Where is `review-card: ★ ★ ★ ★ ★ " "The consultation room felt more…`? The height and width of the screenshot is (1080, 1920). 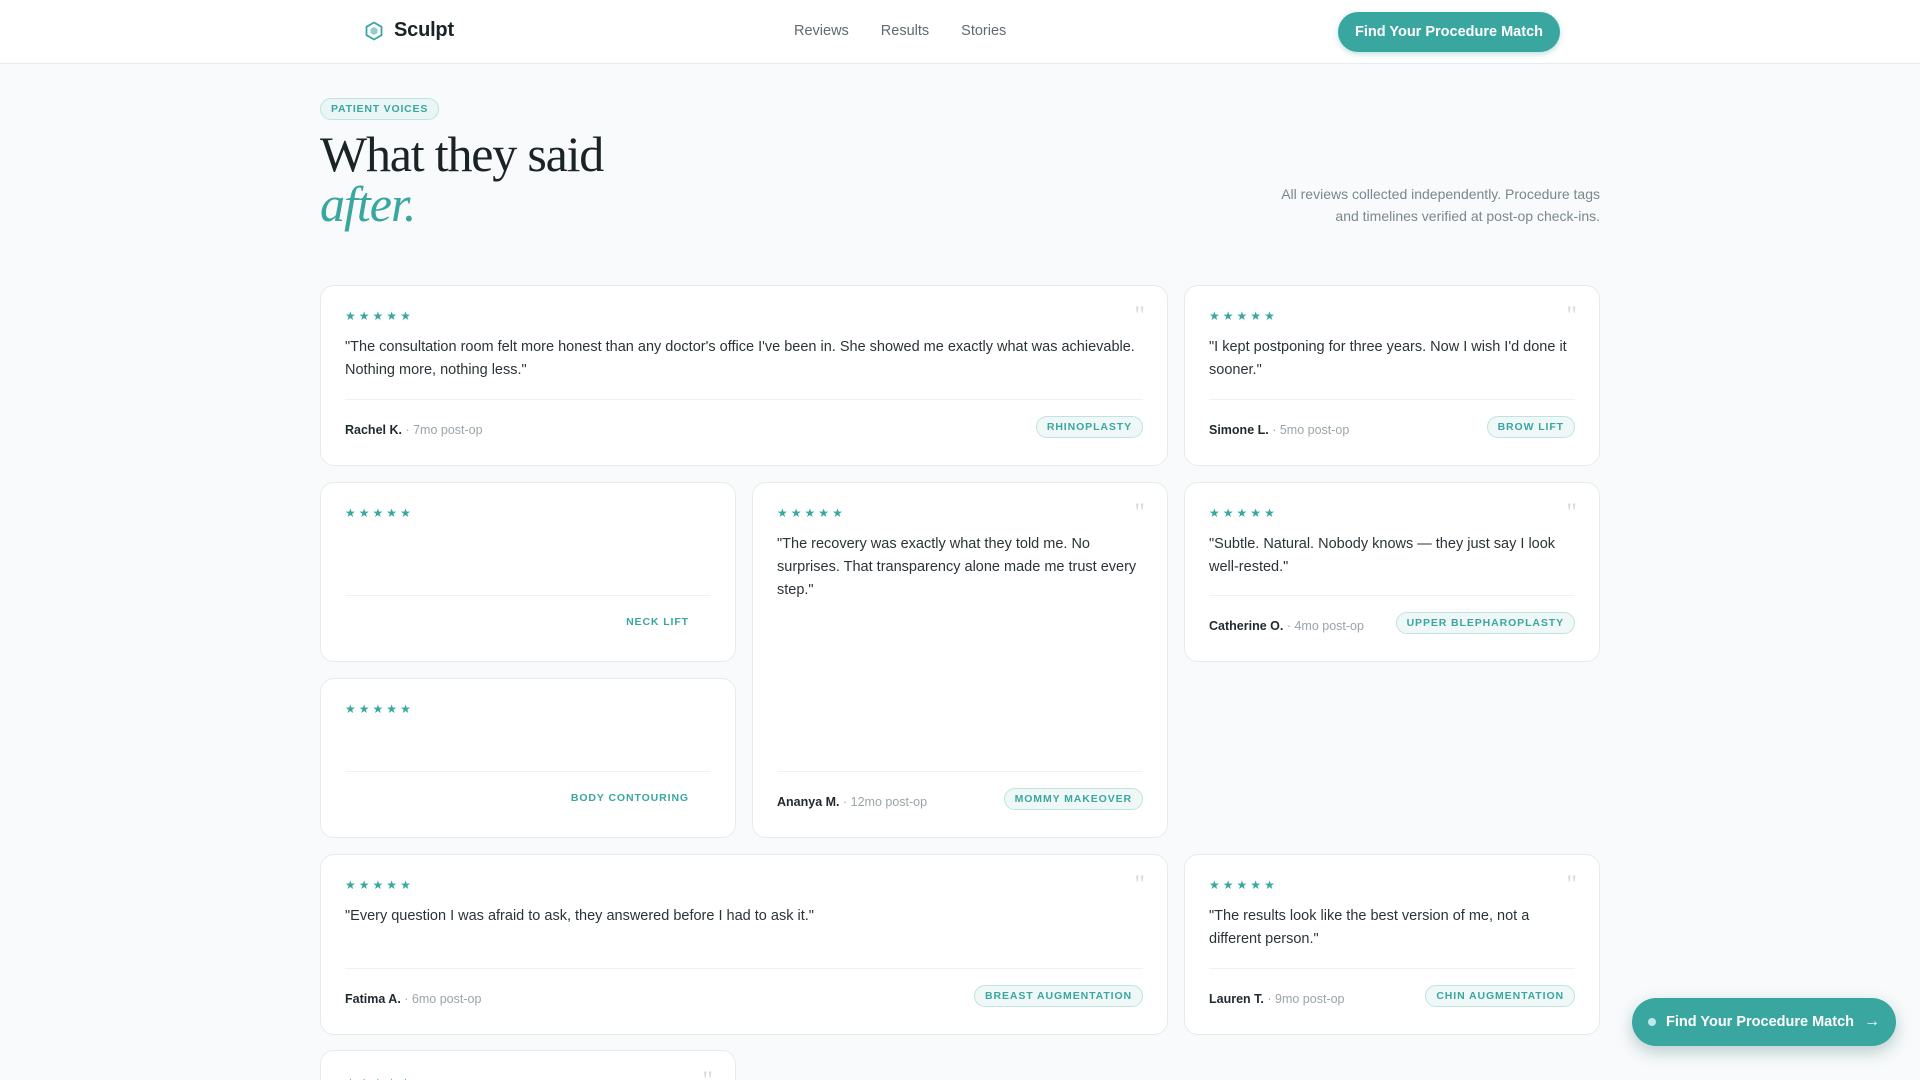 review-card: ★ ★ ★ ★ ★ " "The consultation room felt more… is located at coordinates (744, 375).